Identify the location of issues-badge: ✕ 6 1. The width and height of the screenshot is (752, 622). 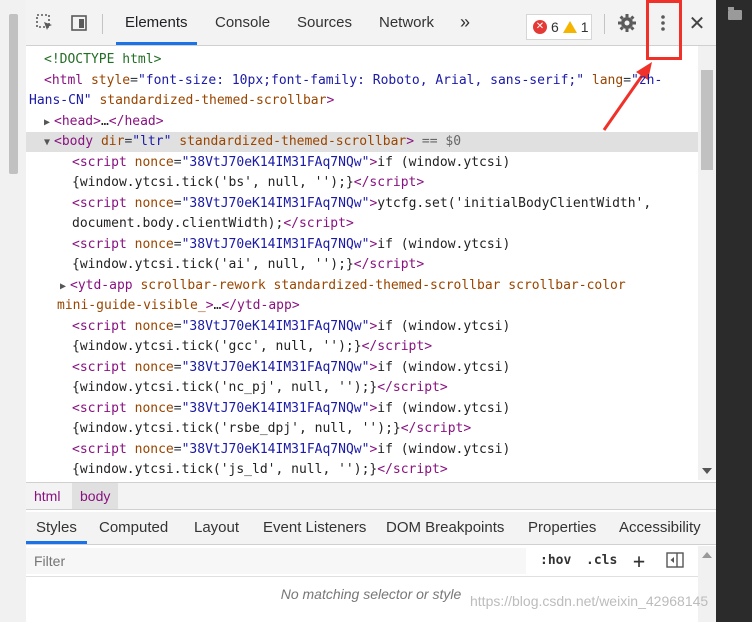
(559, 27).